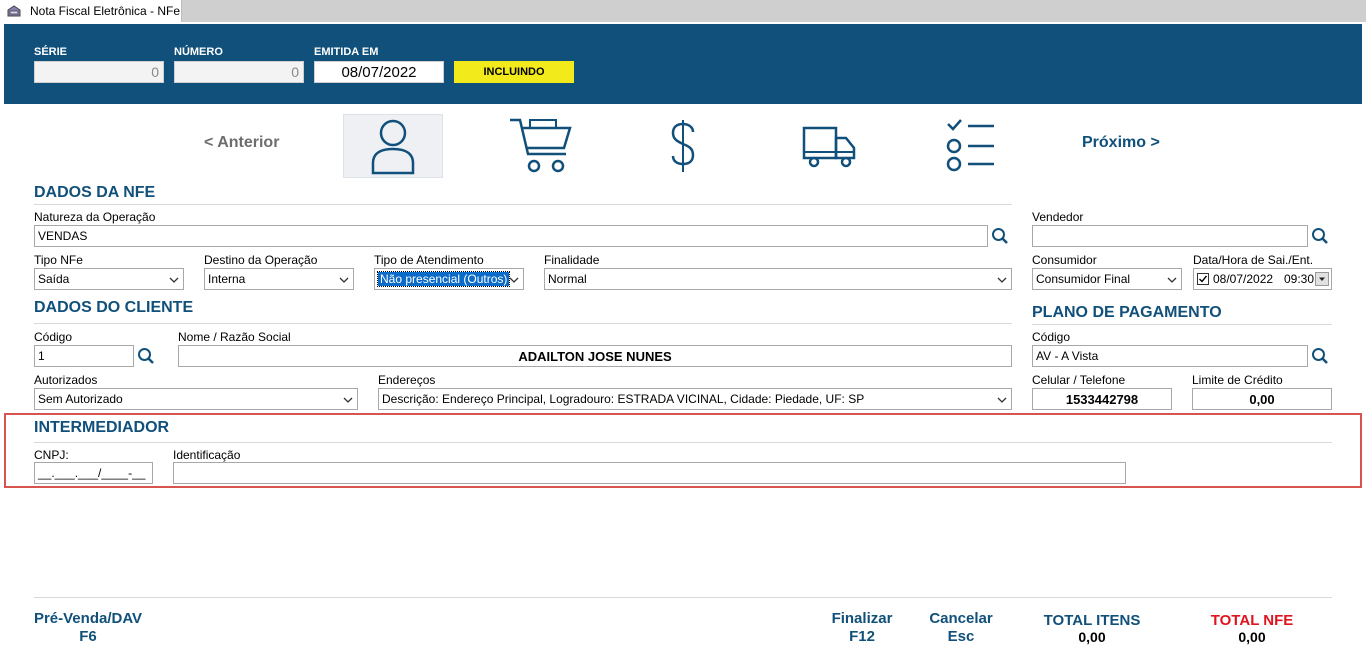 This screenshot has width=1366, height=662. Describe the element at coordinates (95, 217) in the screenshot. I see `natureza-label: Natureza da Operação` at that location.